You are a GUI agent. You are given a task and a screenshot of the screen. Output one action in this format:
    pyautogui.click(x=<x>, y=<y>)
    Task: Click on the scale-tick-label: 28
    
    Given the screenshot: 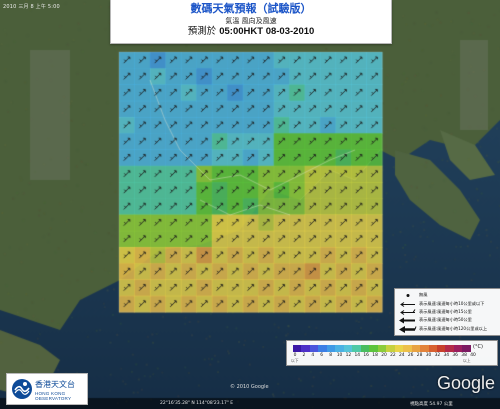 What is the action you would take?
    pyautogui.click(x=420, y=355)
    